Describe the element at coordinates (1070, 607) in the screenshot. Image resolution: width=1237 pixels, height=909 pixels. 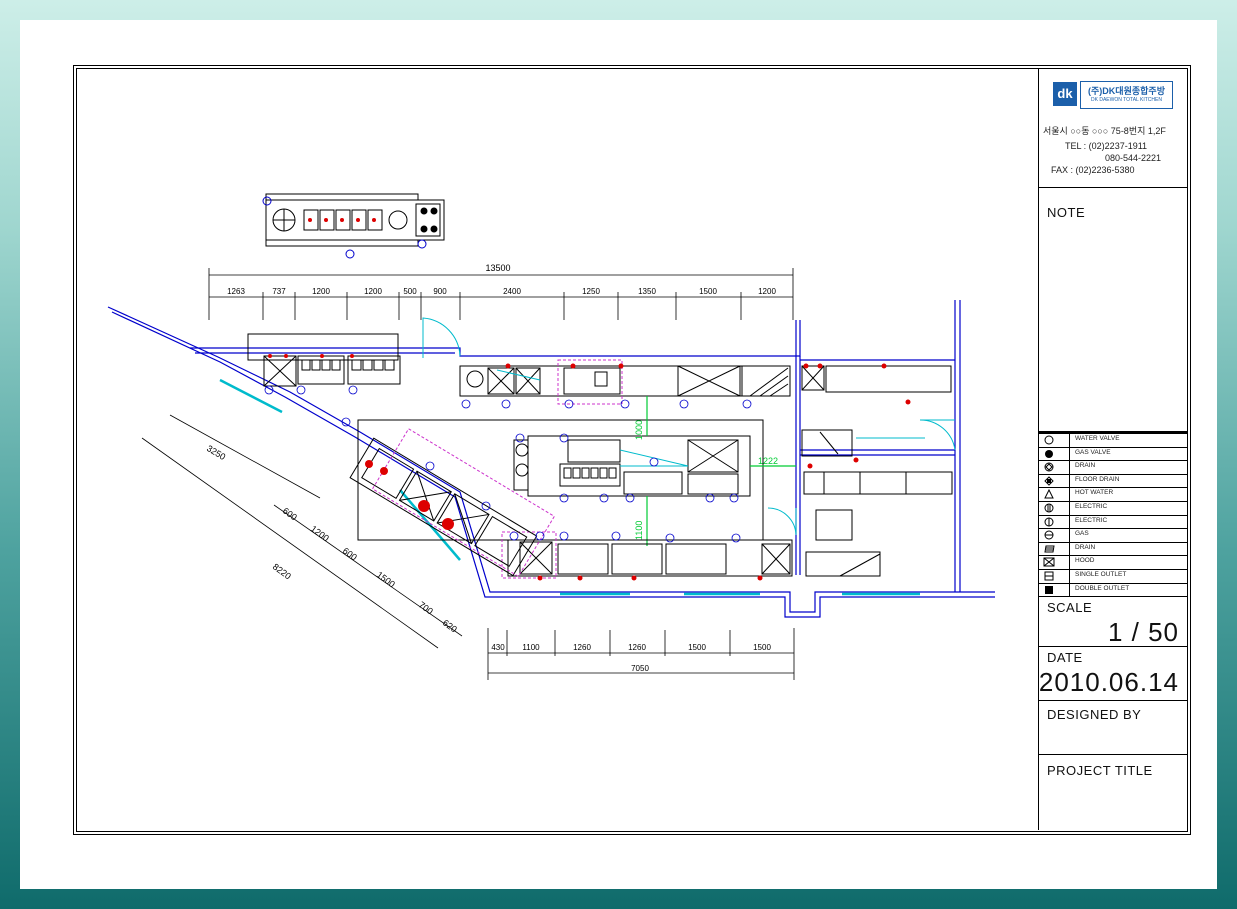
I see `scale-label: SCALE` at that location.